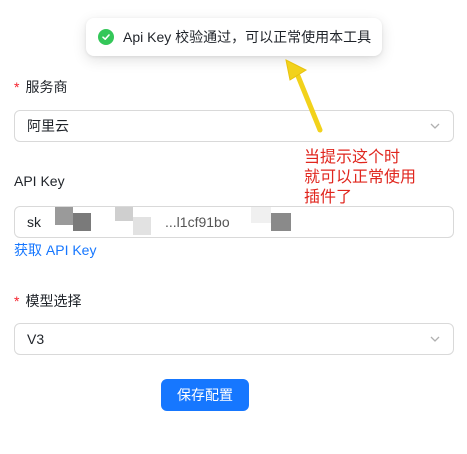 The height and width of the screenshot is (454, 467). Describe the element at coordinates (106, 37) in the screenshot. I see `check-circle-icon` at that location.